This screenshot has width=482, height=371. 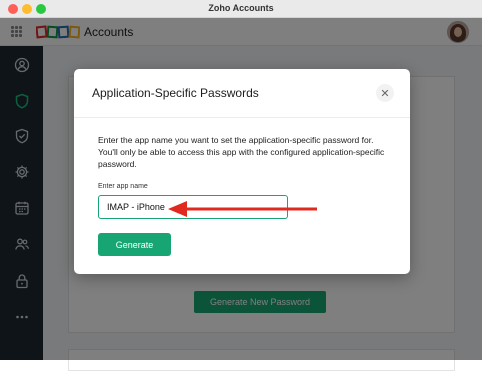 What do you see at coordinates (242, 209) in the screenshot?
I see `annotation-arrow-icon` at bounding box center [242, 209].